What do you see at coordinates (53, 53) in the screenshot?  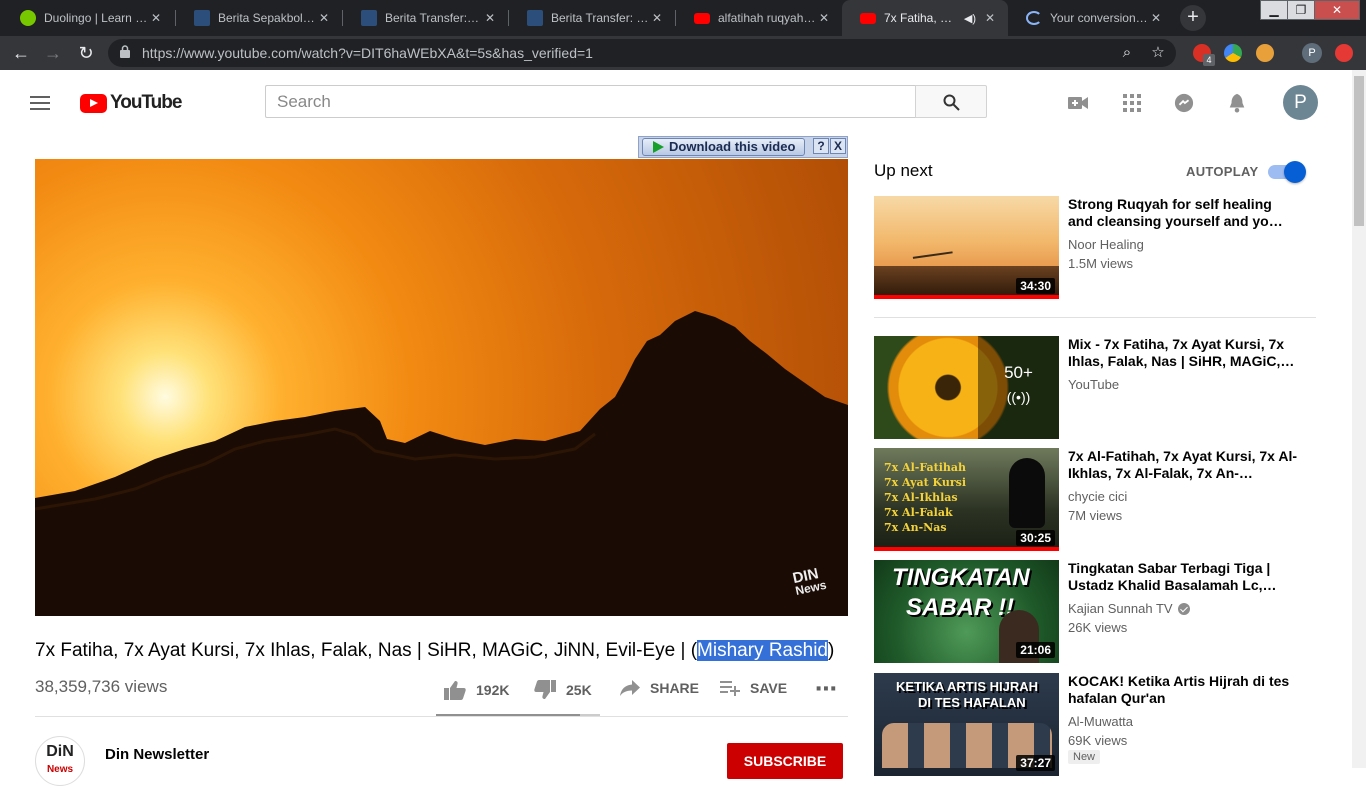 I see `forward-arrow-icon: →` at bounding box center [53, 53].